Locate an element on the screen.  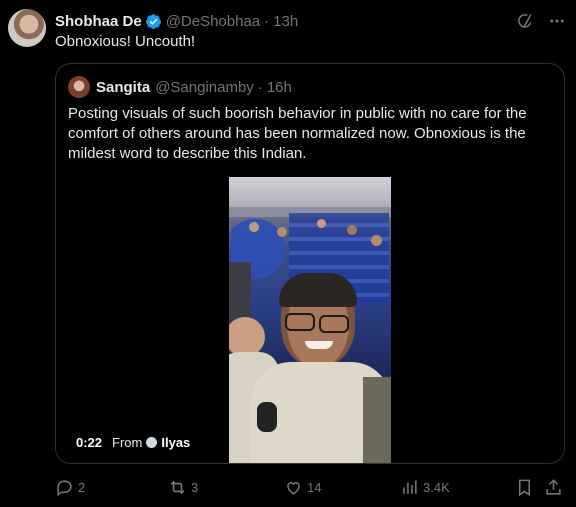
bookmark-icon is located at coordinates (524, 487).